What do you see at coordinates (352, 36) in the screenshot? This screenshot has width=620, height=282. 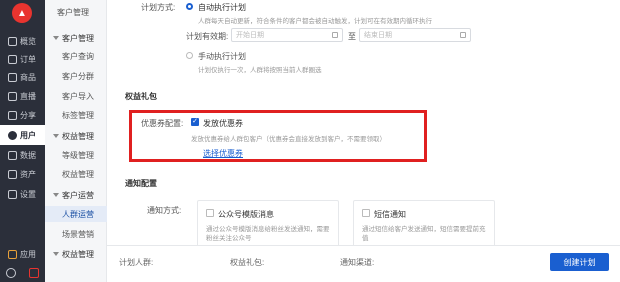 I see `range-separator: 至` at bounding box center [352, 36].